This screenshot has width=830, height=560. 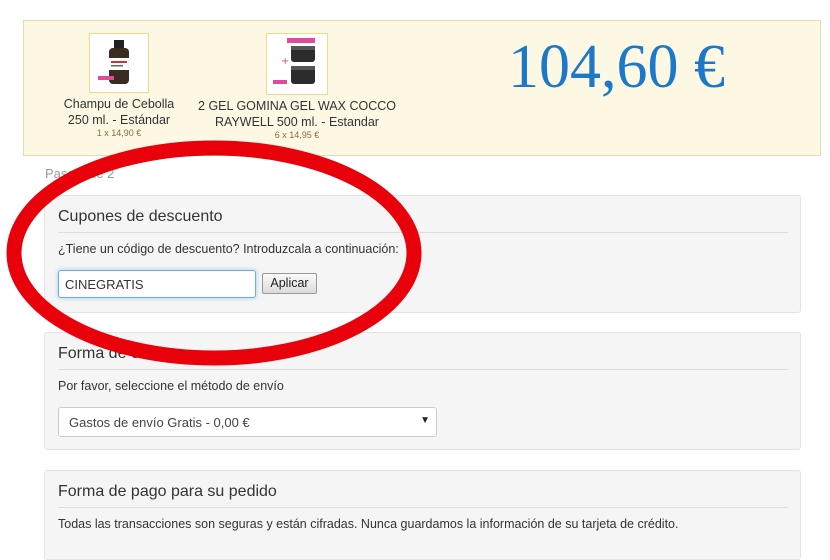 I want to click on coupon-code-input, so click(x=157, y=284).